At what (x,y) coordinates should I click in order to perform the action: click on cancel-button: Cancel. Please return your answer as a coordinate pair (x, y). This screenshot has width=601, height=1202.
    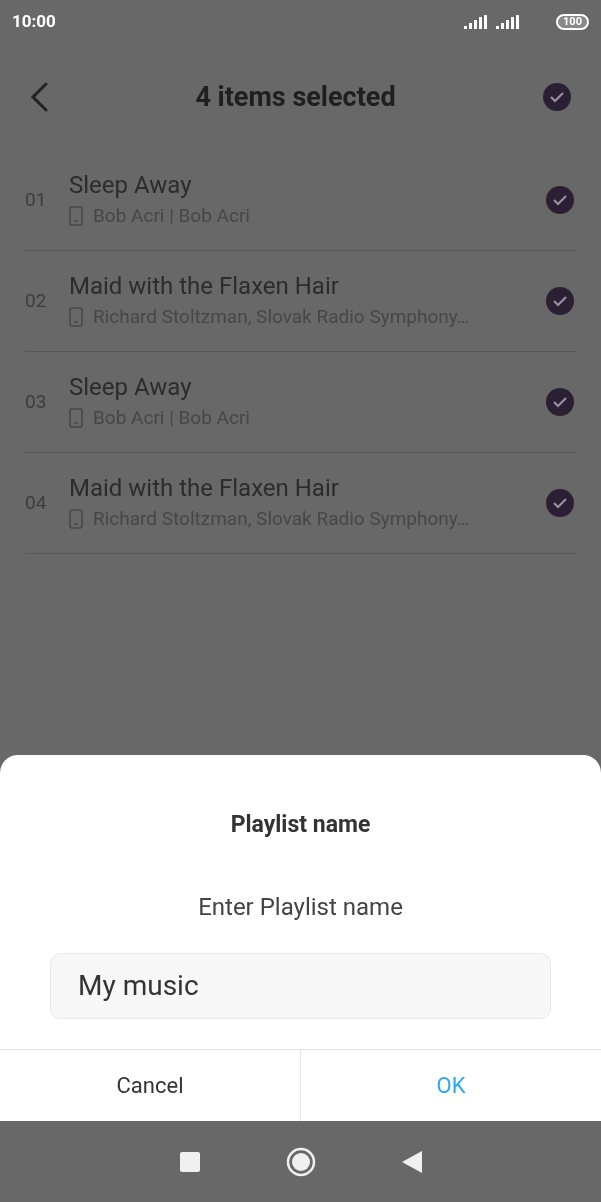
    Looking at the image, I should click on (150, 1085).